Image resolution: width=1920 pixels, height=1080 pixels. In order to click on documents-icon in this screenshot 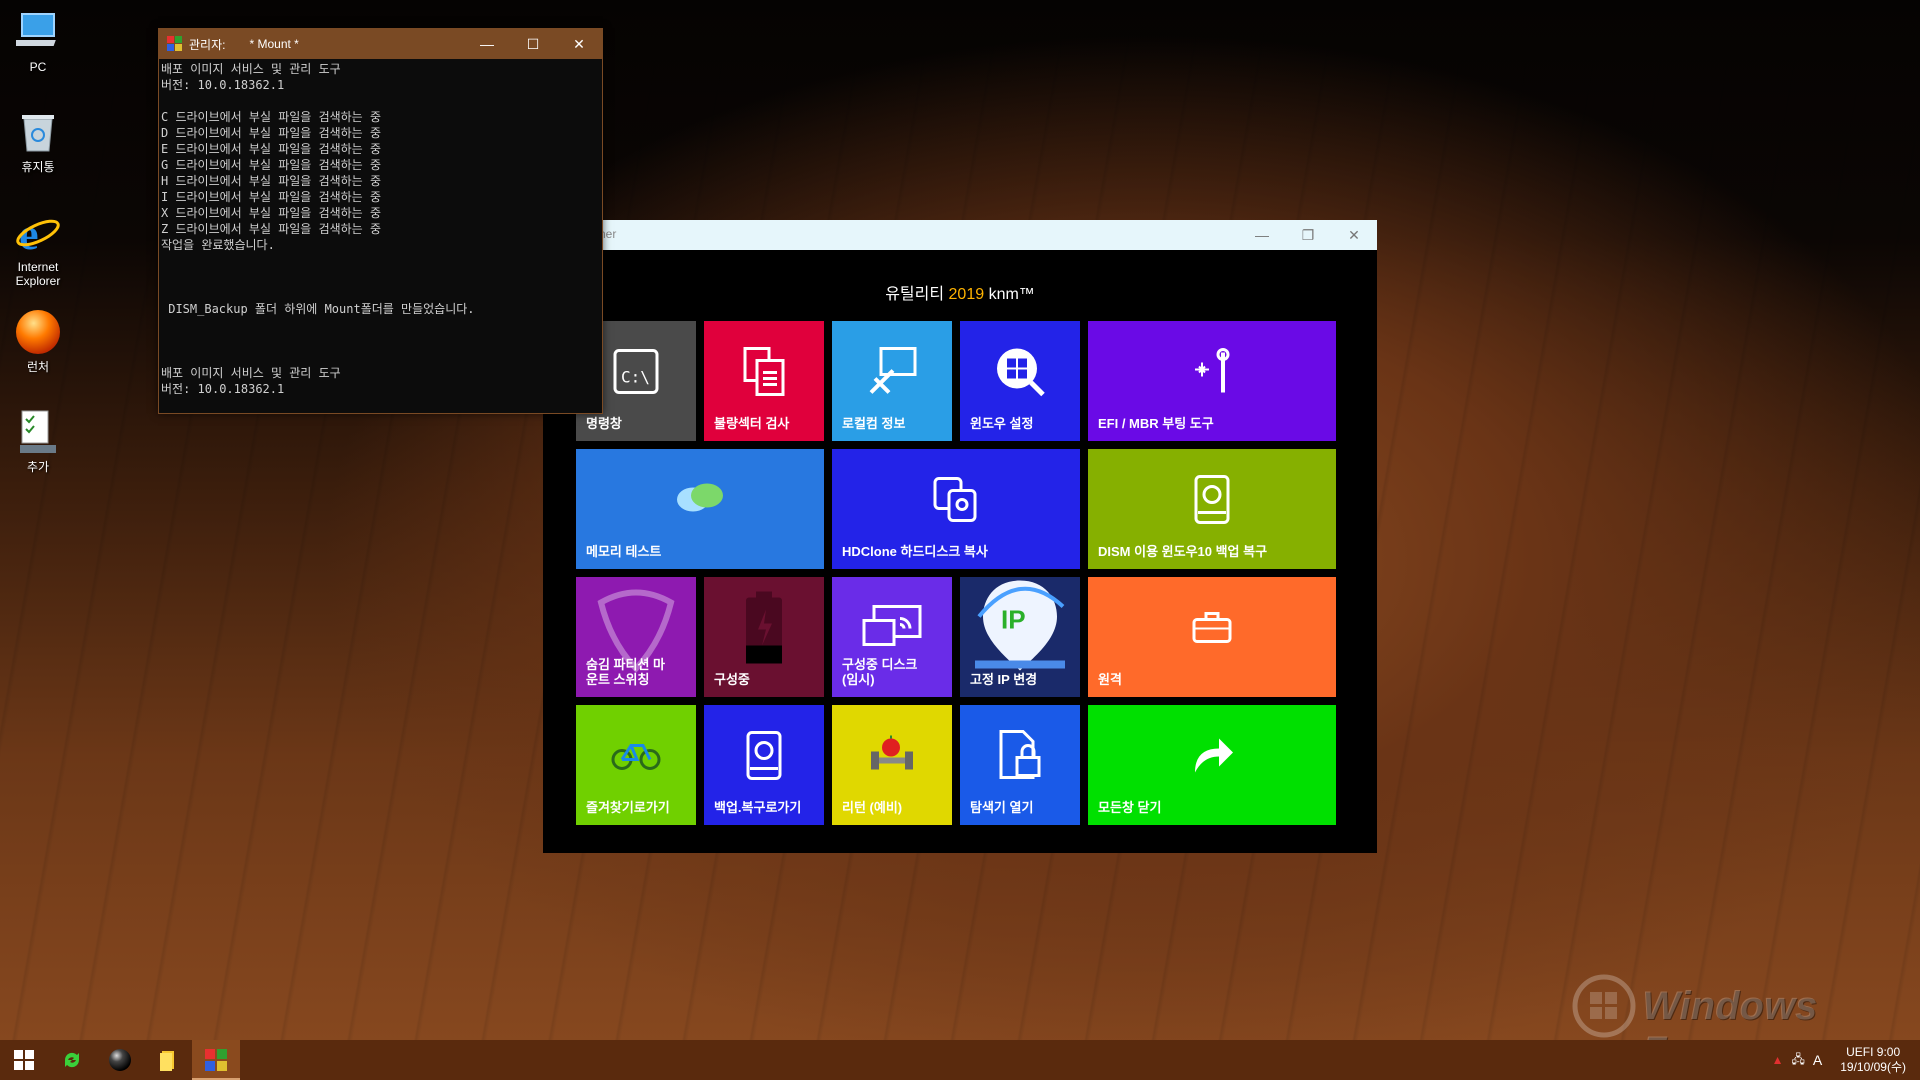, I will do `click(764, 373)`.